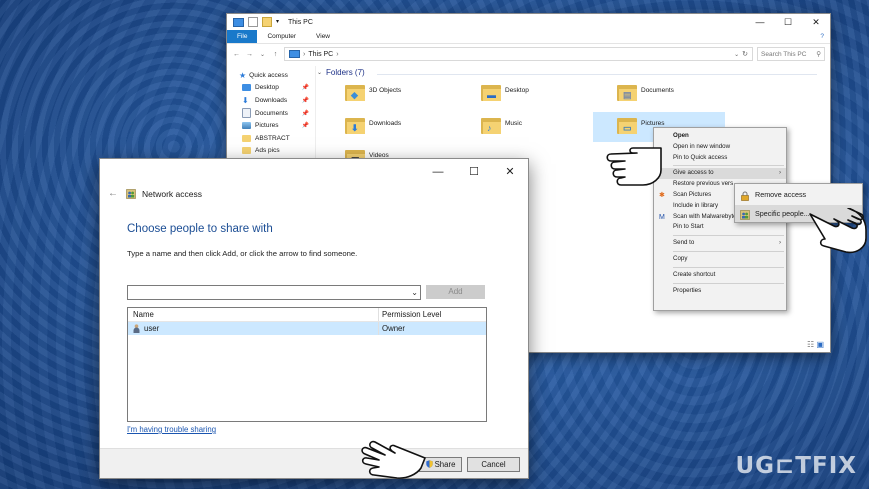 This screenshot has width=869, height=489. I want to click on menu-item-label: Properties, so click(687, 290).